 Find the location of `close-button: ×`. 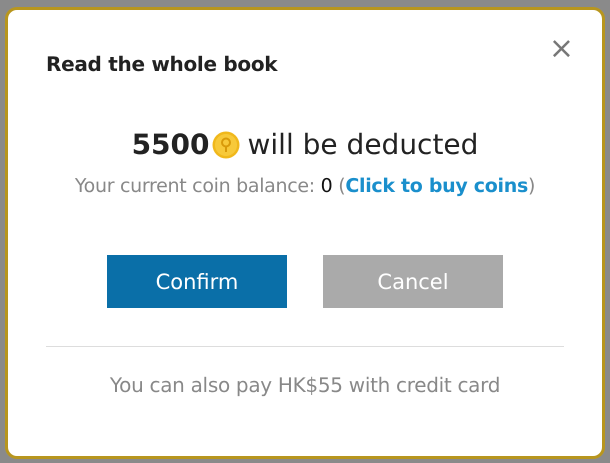

close-button: × is located at coordinates (561, 49).